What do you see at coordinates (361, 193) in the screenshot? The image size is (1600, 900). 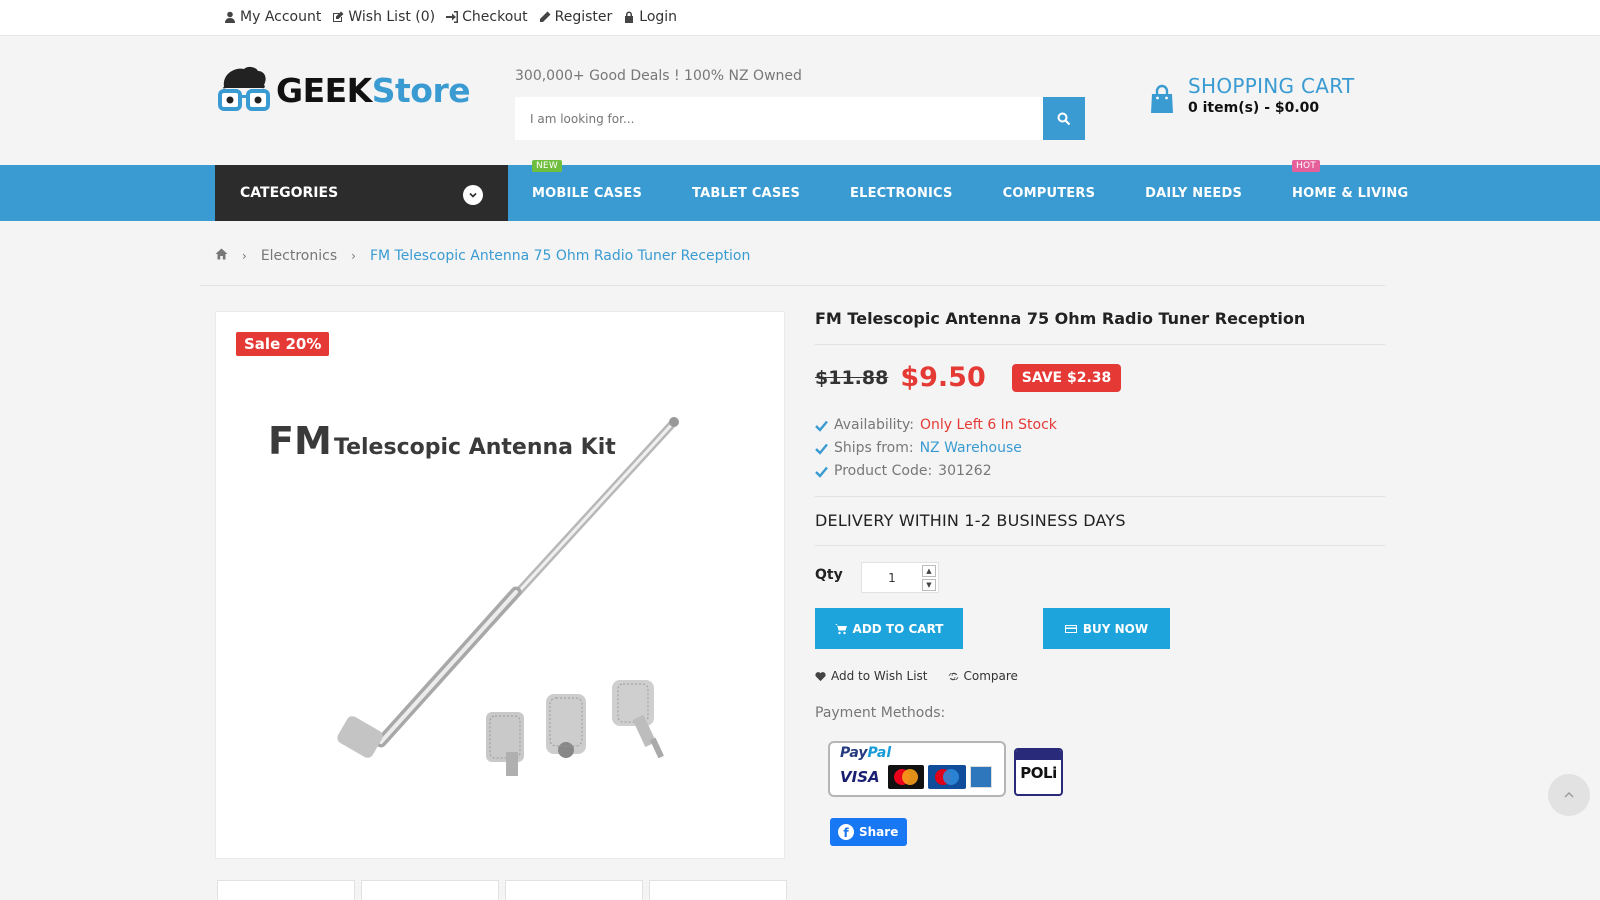 I see `categories-dropdown: CATEGORIES` at bounding box center [361, 193].